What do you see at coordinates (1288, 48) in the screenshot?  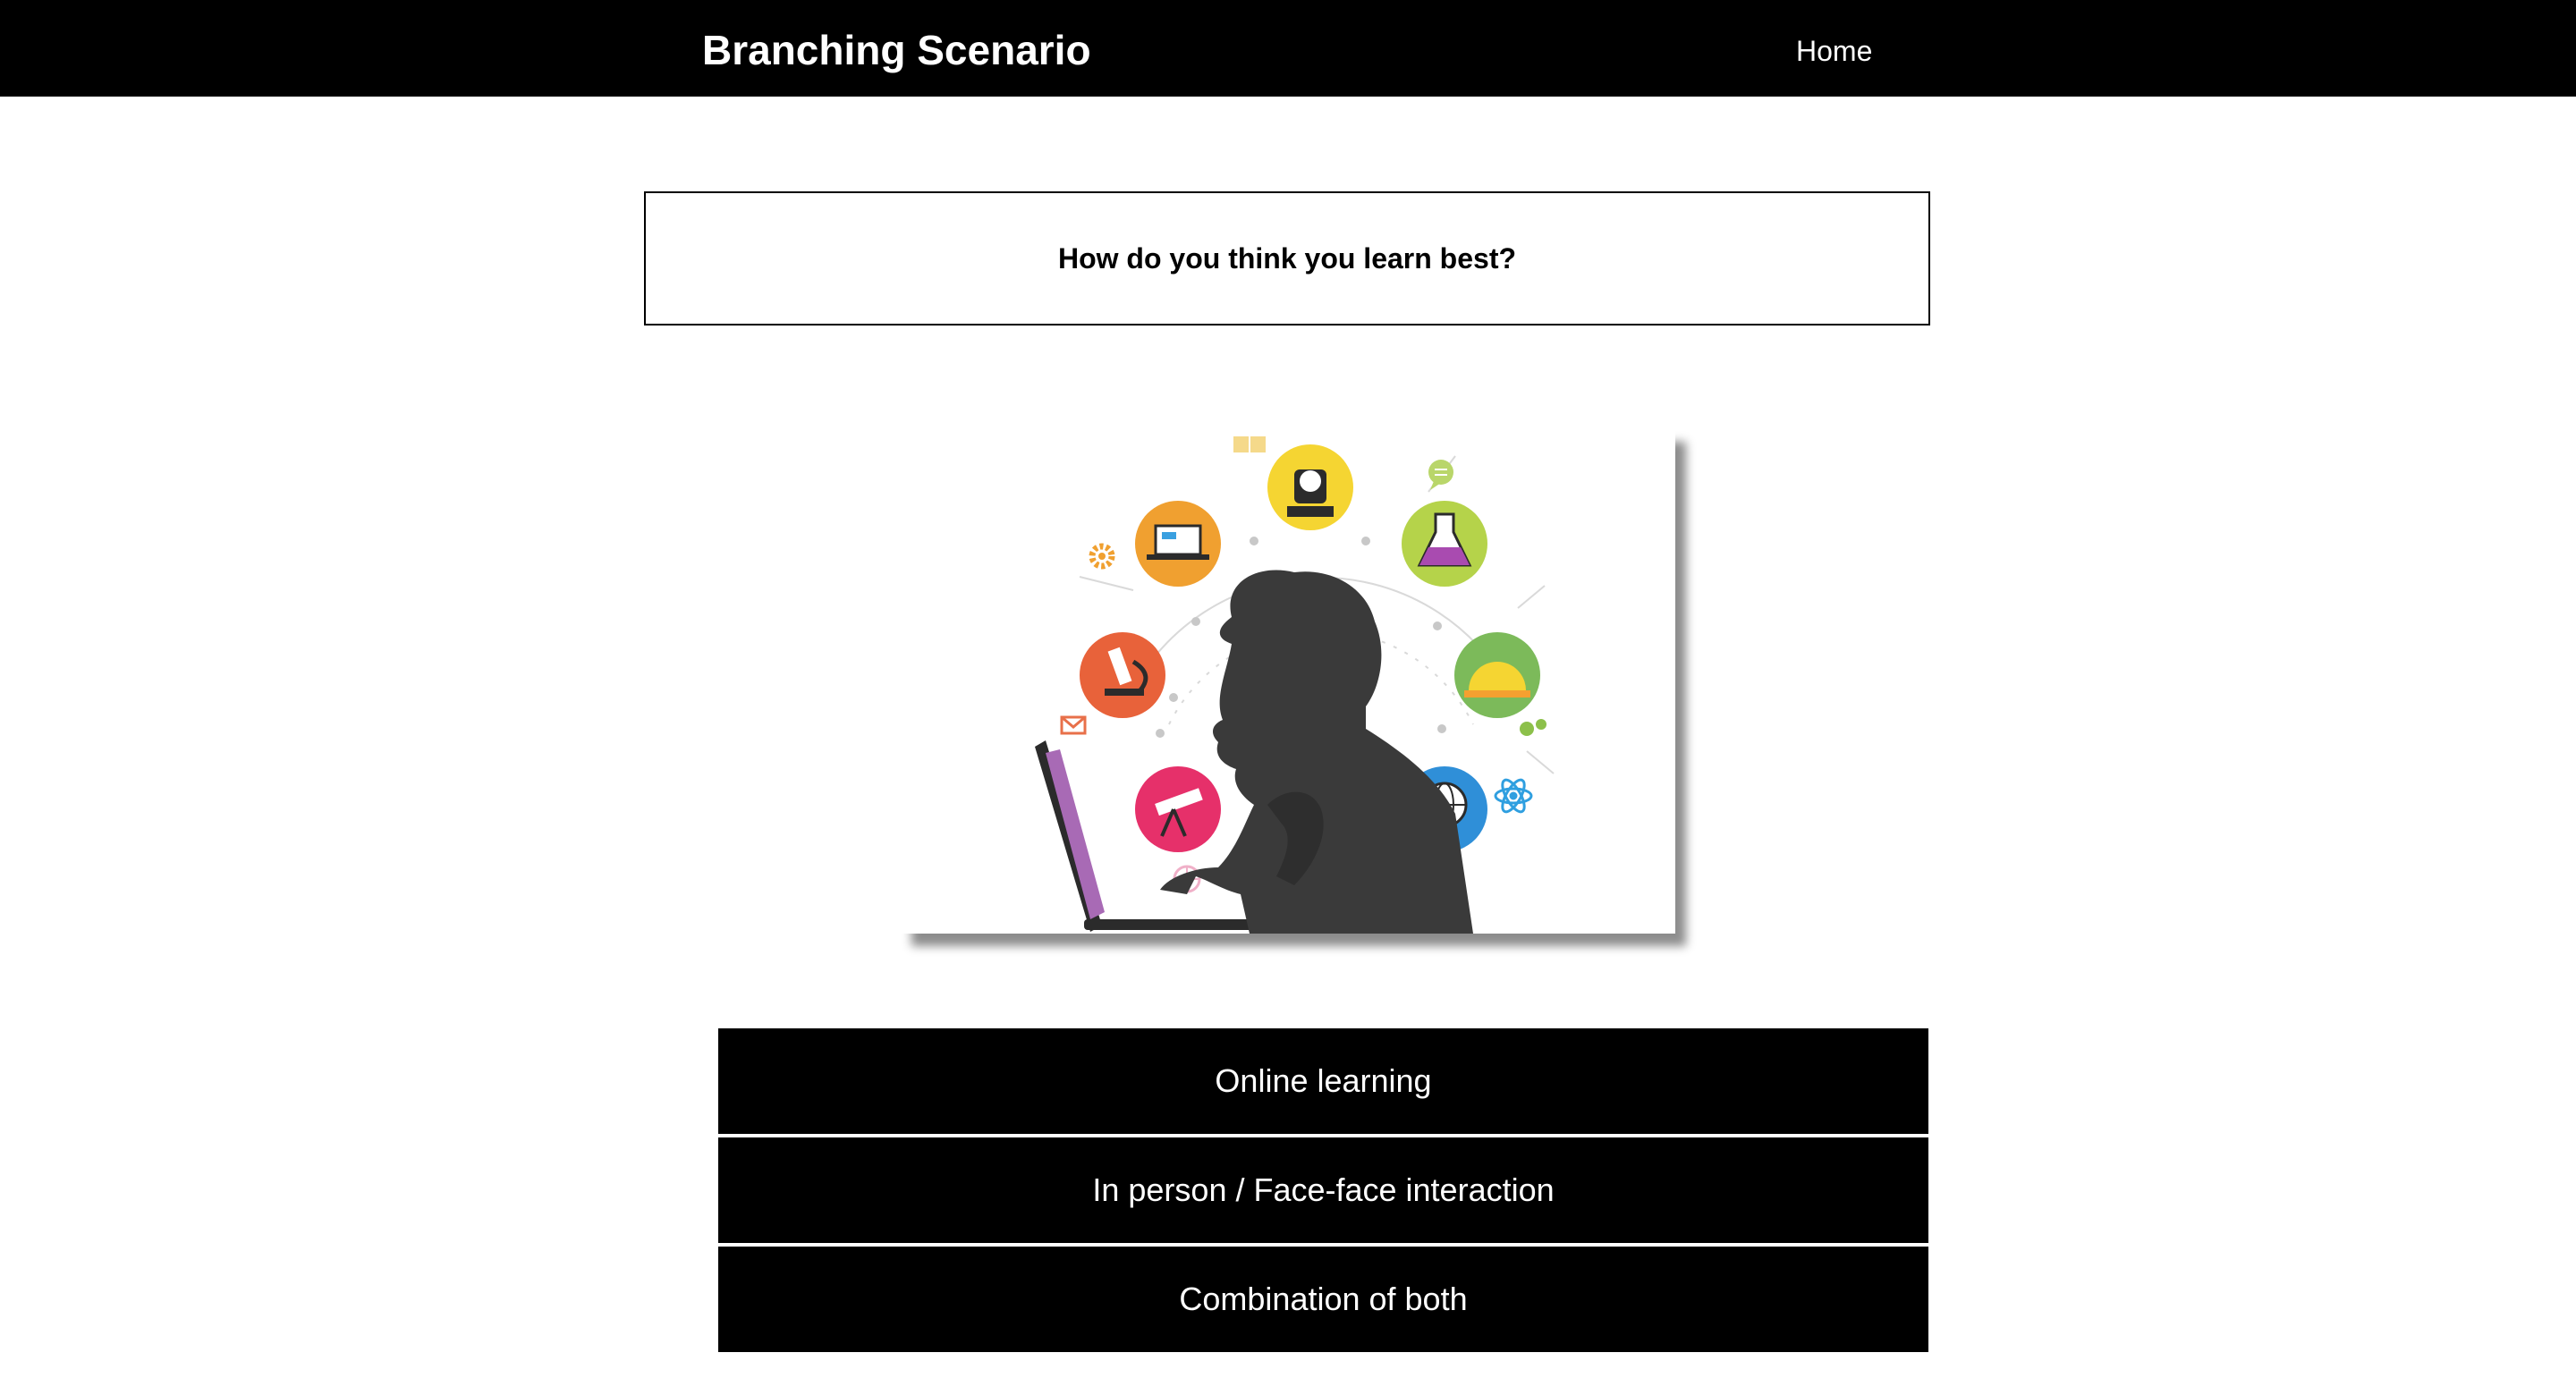 I see `navbar: Branching Scenario Home` at bounding box center [1288, 48].